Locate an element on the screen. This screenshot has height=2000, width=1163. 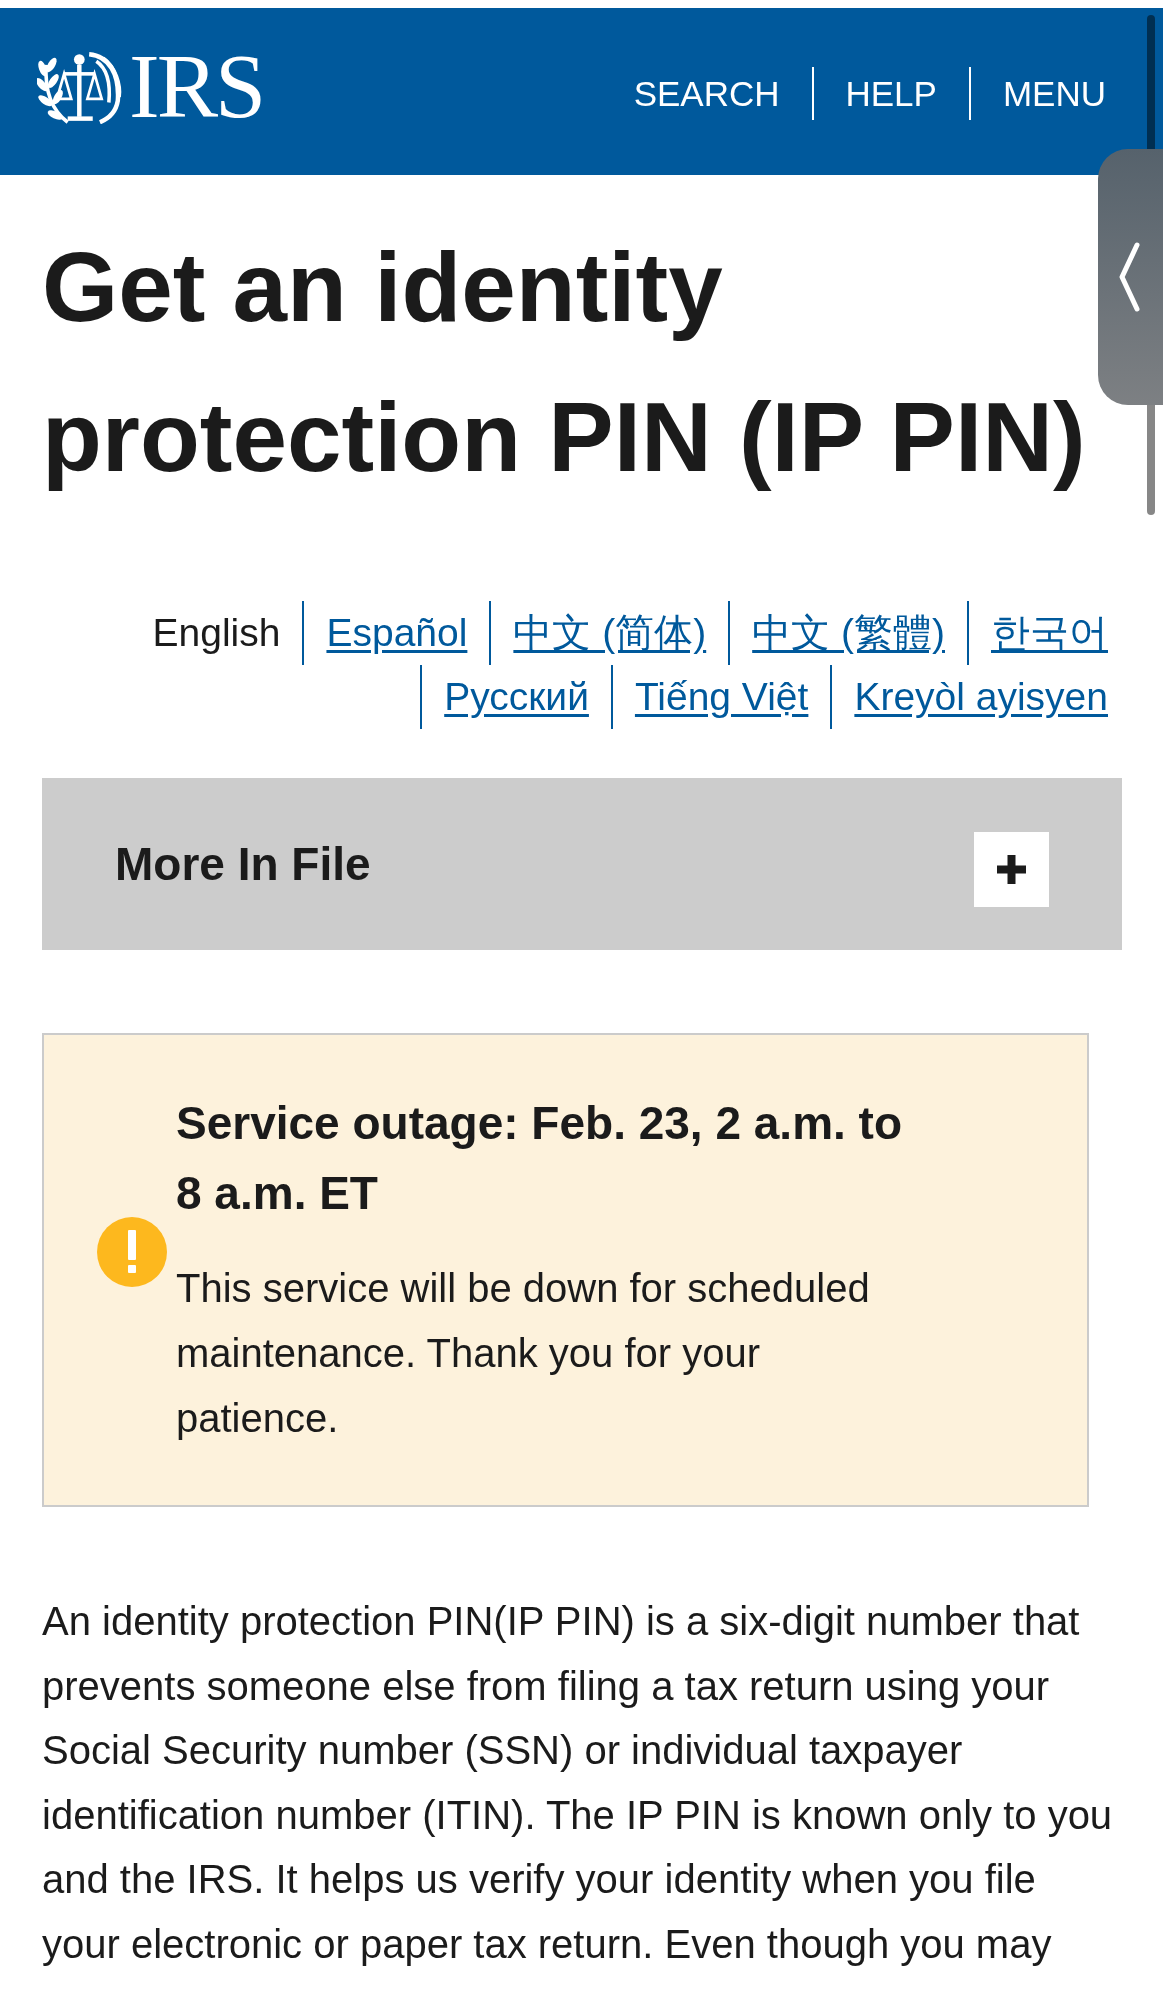
irs-logo-link: IRS is located at coordinates (150, 85).